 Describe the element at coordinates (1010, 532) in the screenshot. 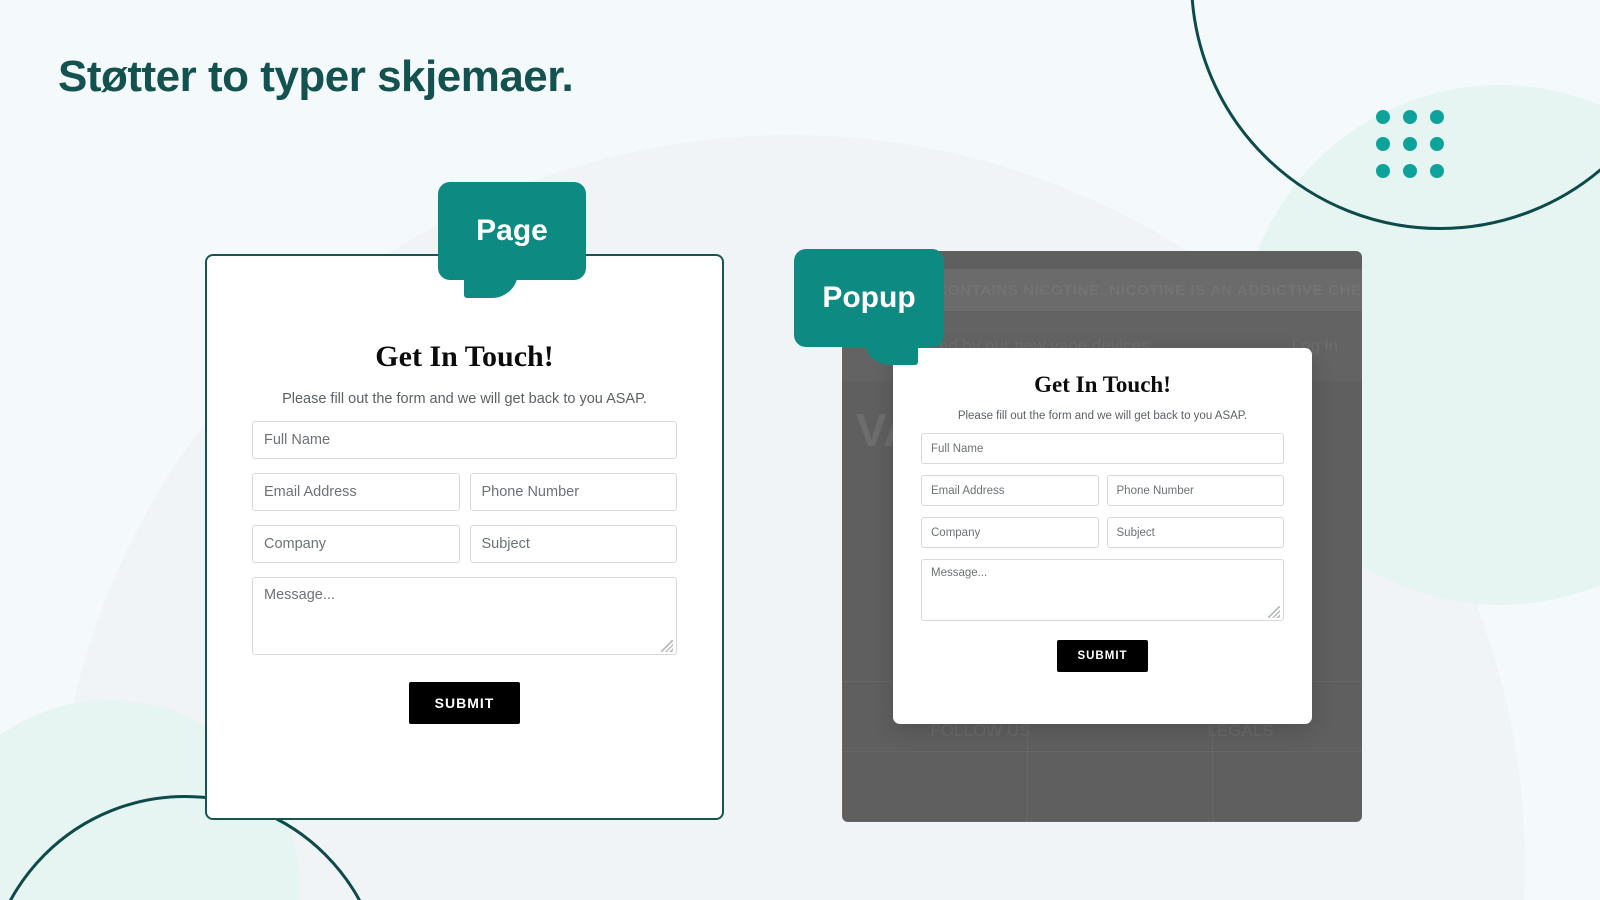

I see `popup-company-input: Company` at that location.